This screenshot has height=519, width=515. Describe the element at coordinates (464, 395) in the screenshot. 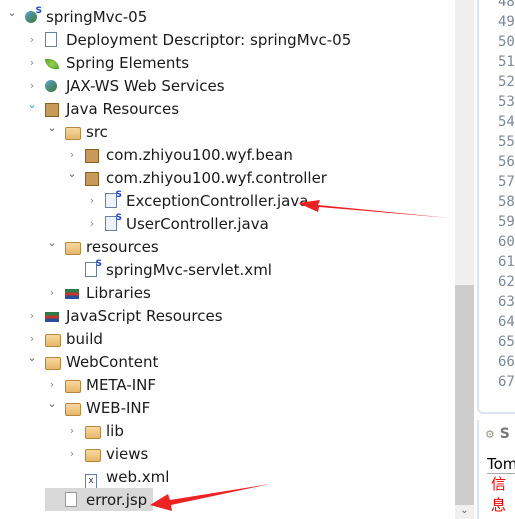

I see `scrollbar-thumb` at that location.